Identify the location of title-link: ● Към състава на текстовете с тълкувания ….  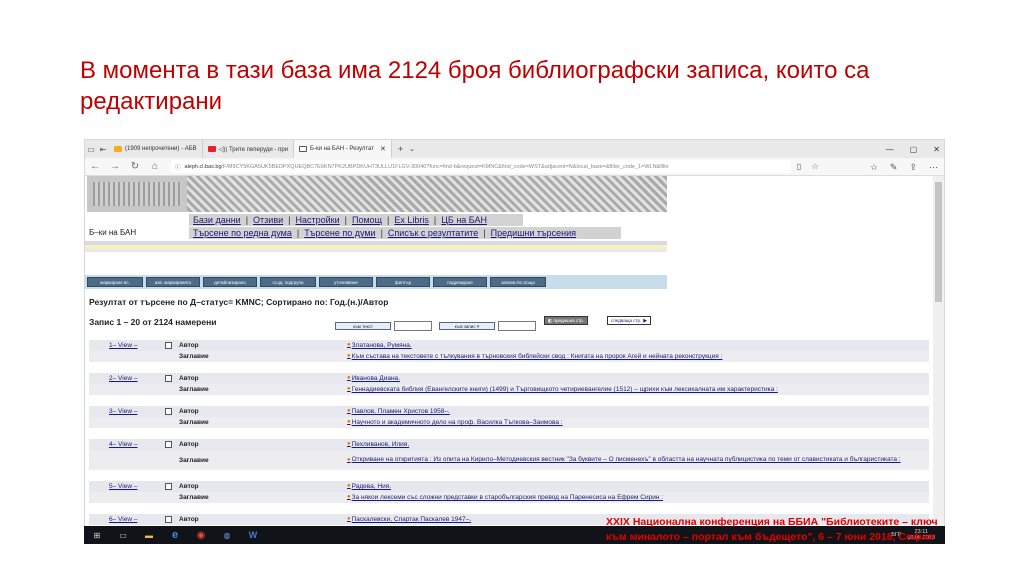
(638, 356).